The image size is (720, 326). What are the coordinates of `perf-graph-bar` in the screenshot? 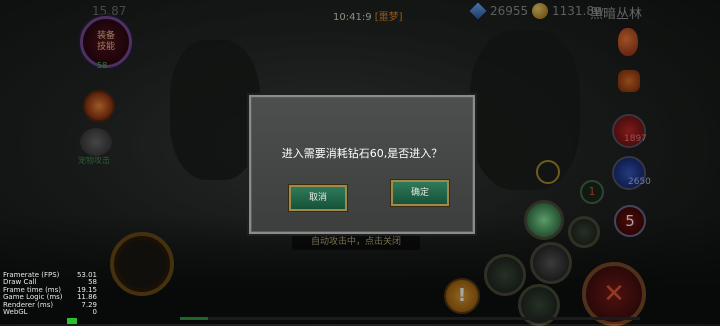 It's located at (72, 321).